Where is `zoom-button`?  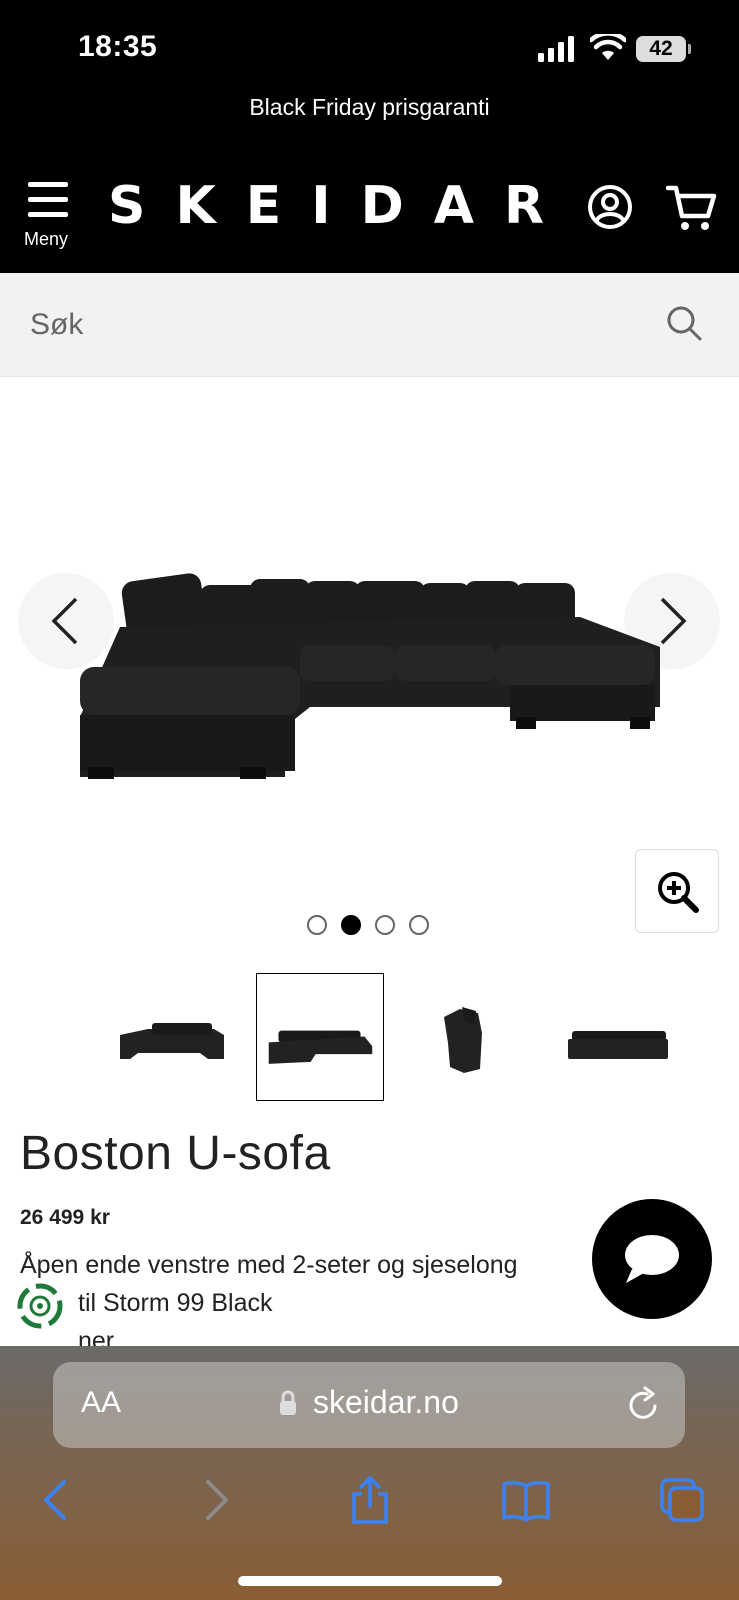
zoom-button is located at coordinates (677, 891).